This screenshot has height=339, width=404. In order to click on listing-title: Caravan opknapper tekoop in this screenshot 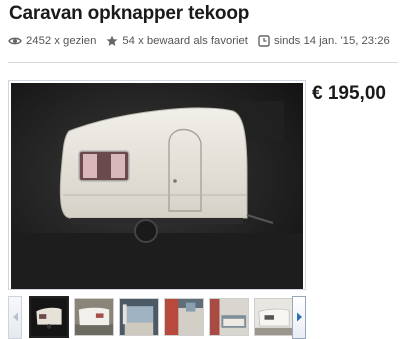, I will do `click(129, 13)`.